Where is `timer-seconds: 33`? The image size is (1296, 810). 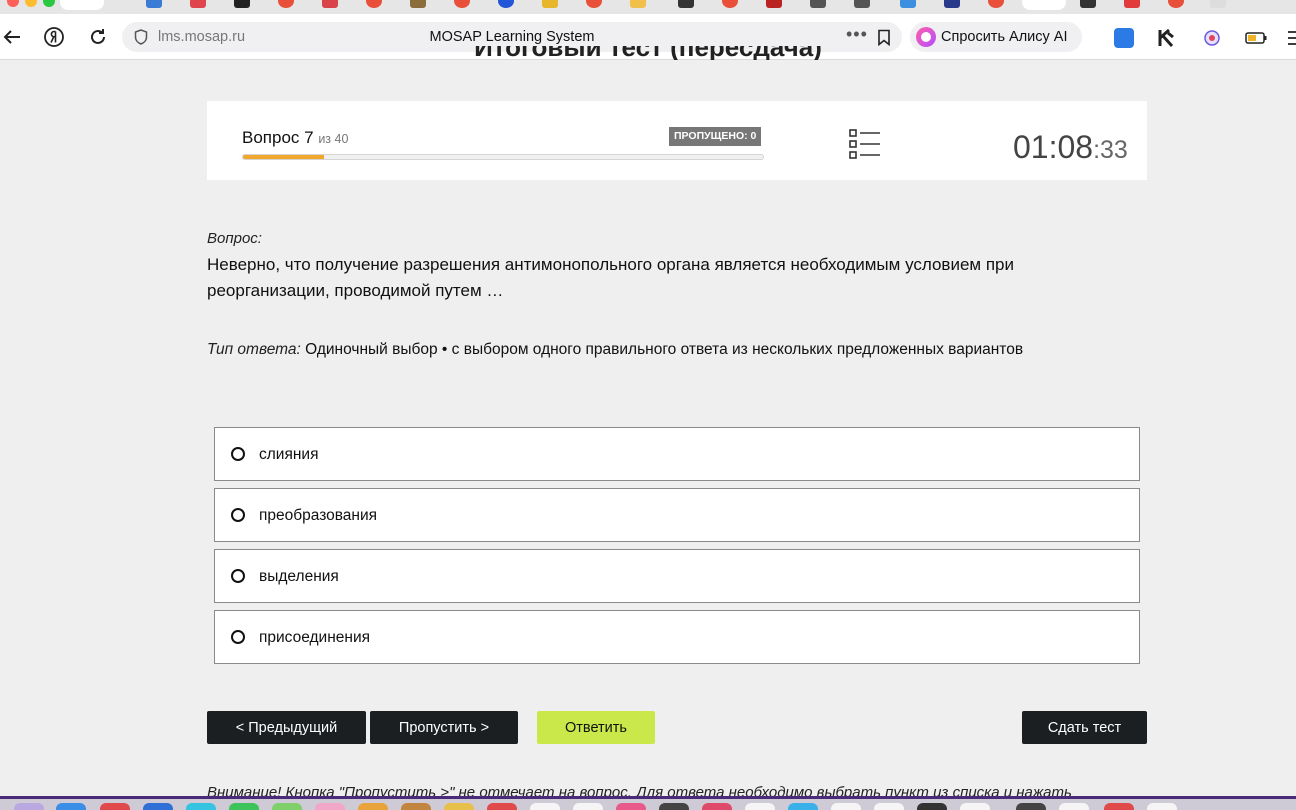
timer-seconds: 33 is located at coordinates (1114, 150).